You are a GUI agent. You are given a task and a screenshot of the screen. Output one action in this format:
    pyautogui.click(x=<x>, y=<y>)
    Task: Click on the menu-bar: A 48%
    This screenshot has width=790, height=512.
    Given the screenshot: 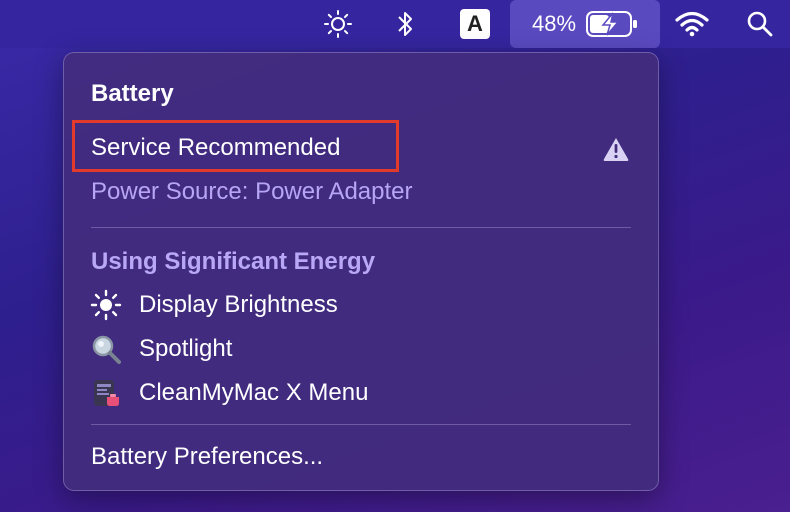 What is the action you would take?
    pyautogui.click(x=395, y=24)
    